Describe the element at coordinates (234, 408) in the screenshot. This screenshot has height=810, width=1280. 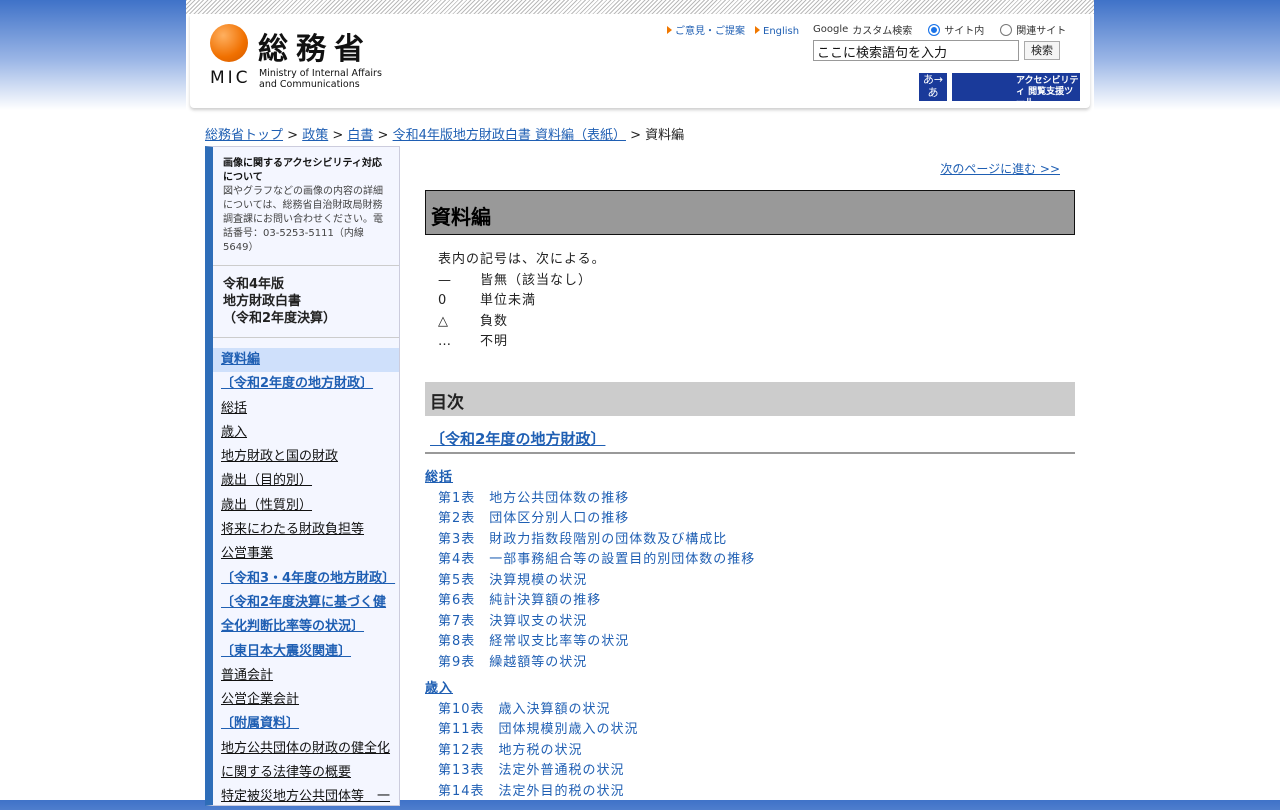
I see `sidebar-link: 総括` at that location.